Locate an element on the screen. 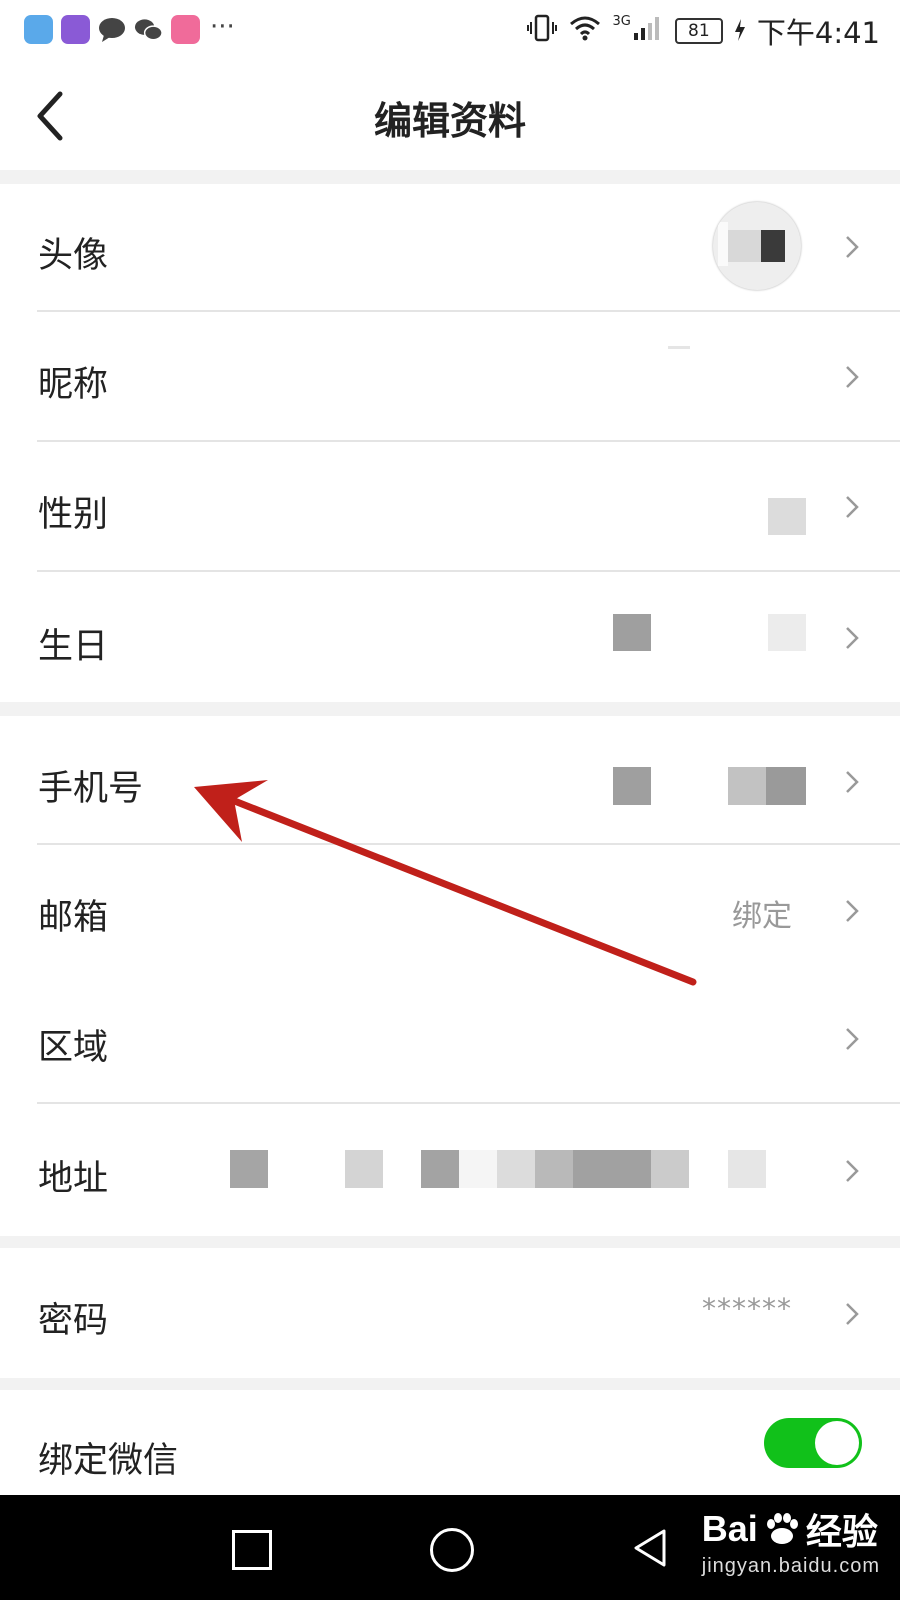 Image resolution: width=900 pixels, height=1600 pixels. annotation-arrow is located at coordinates (445, 883).